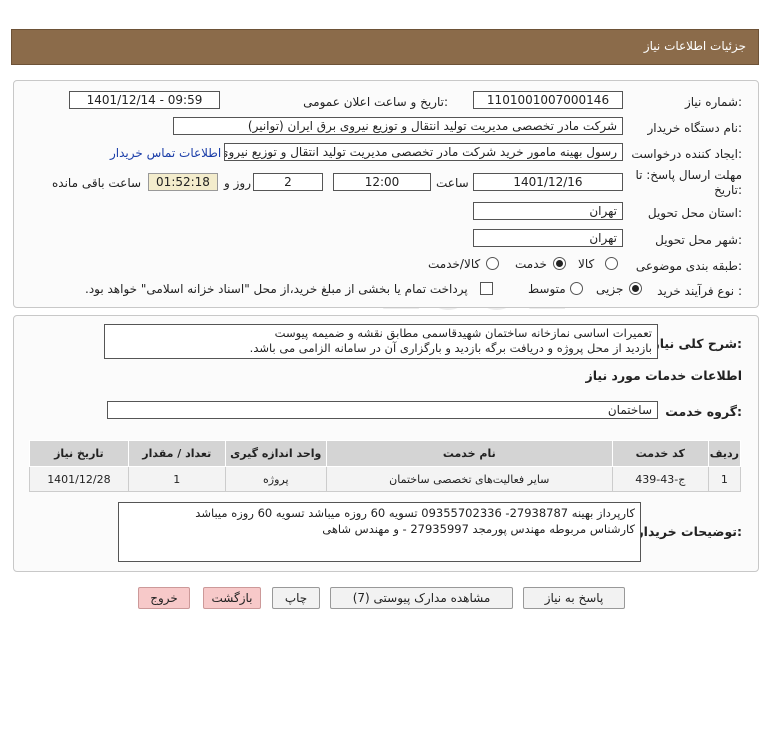 Image resolution: width=770 pixels, height=745 pixels. I want to click on cell-unit: پروژه, so click(275, 479).